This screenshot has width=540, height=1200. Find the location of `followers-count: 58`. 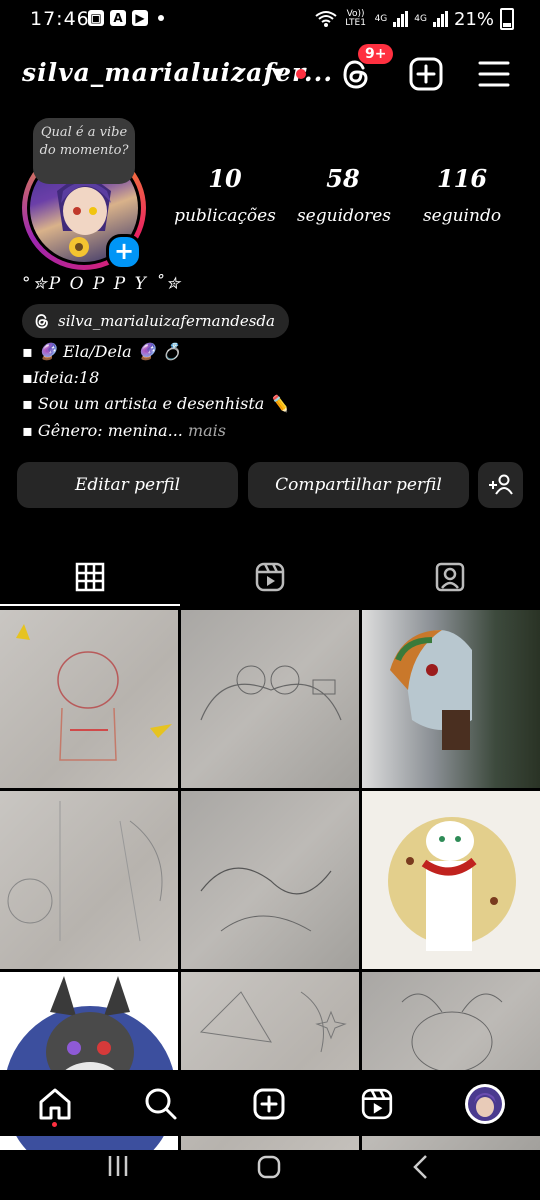

followers-count: 58 is located at coordinates (343, 178).